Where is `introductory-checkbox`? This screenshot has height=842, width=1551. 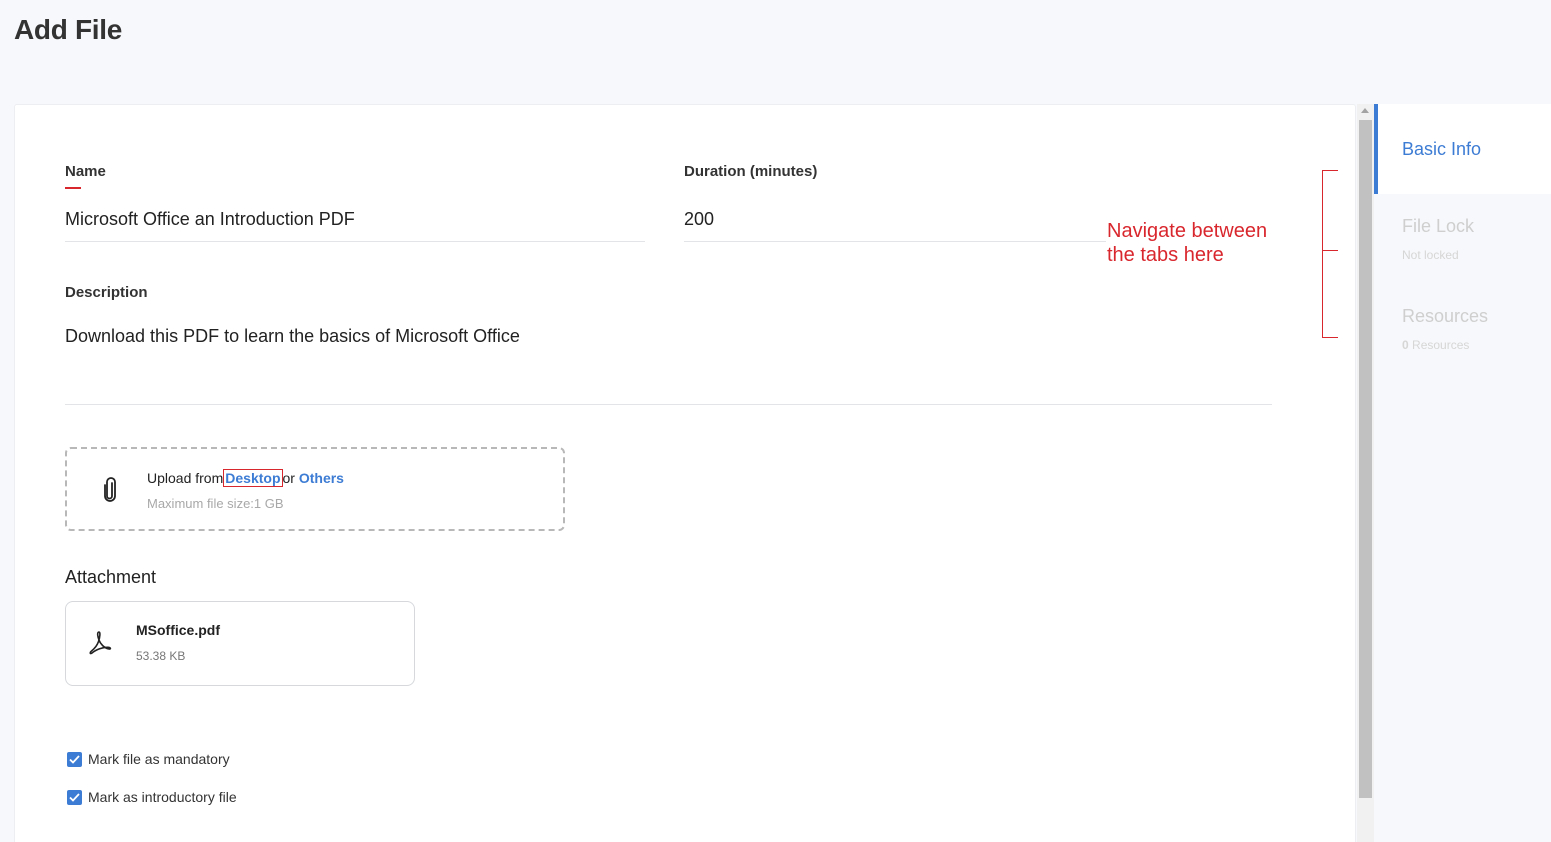 introductory-checkbox is located at coordinates (74, 797).